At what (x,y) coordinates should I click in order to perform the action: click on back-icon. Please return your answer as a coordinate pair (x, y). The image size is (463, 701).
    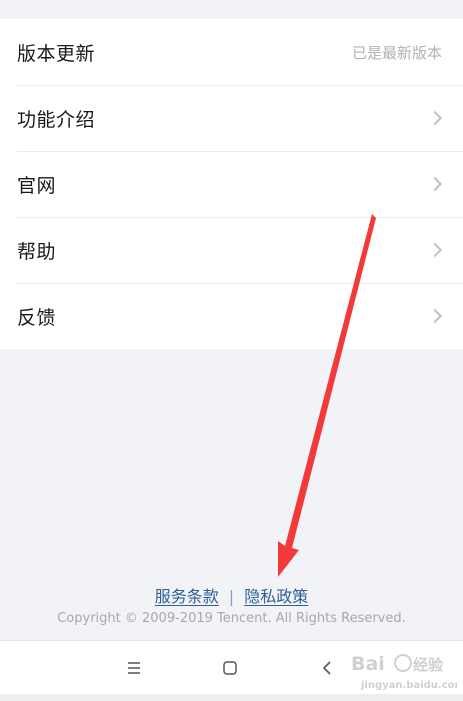
    Looking at the image, I should click on (327, 668).